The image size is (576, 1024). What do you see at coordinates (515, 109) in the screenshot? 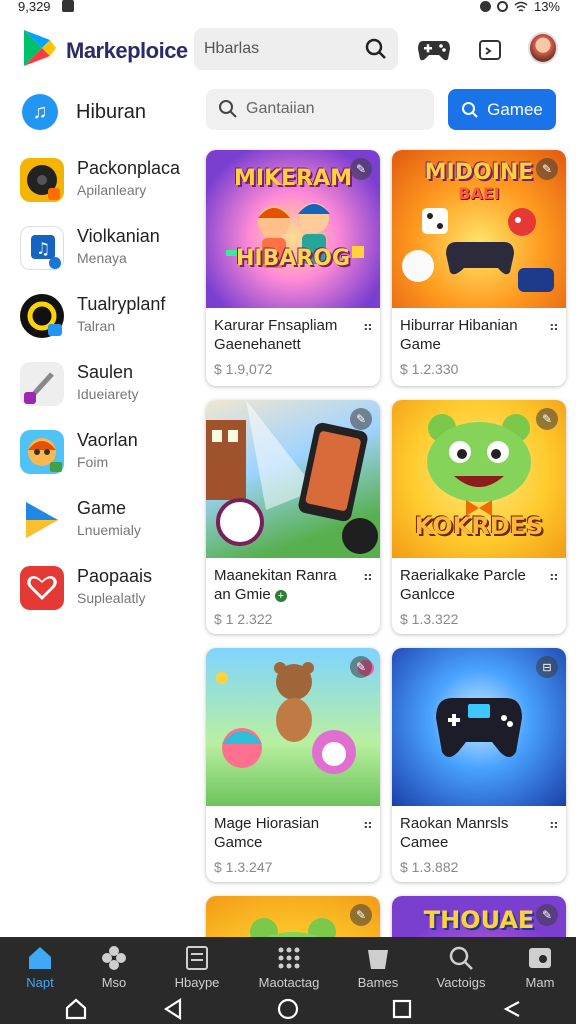
I see `games-button-label: Gamee` at bounding box center [515, 109].